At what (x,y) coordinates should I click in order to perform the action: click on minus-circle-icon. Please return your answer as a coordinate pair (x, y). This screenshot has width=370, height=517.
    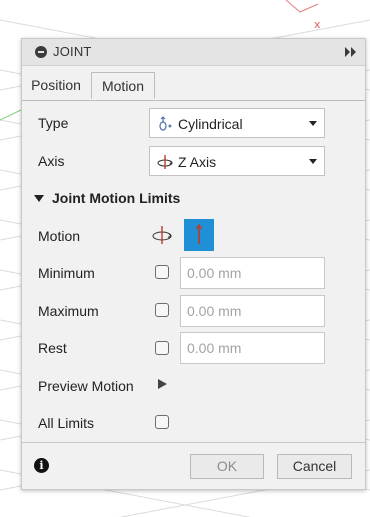
    Looking at the image, I should click on (41, 52).